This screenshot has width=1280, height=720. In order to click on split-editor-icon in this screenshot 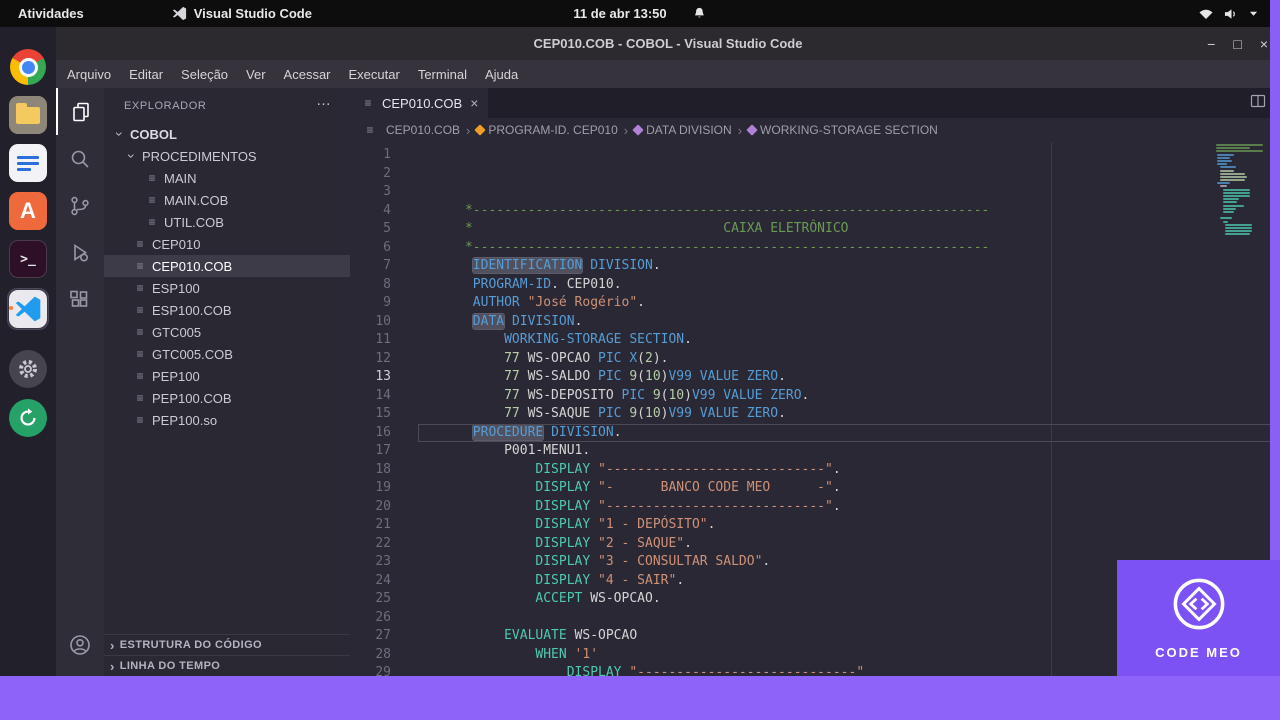, I will do `click(1258, 103)`.